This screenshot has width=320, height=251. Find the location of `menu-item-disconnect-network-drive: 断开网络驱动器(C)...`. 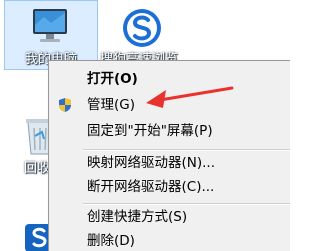

menu-item-disconnect-network-drive: 断开网络驱动器(C)... is located at coordinates (169, 187).